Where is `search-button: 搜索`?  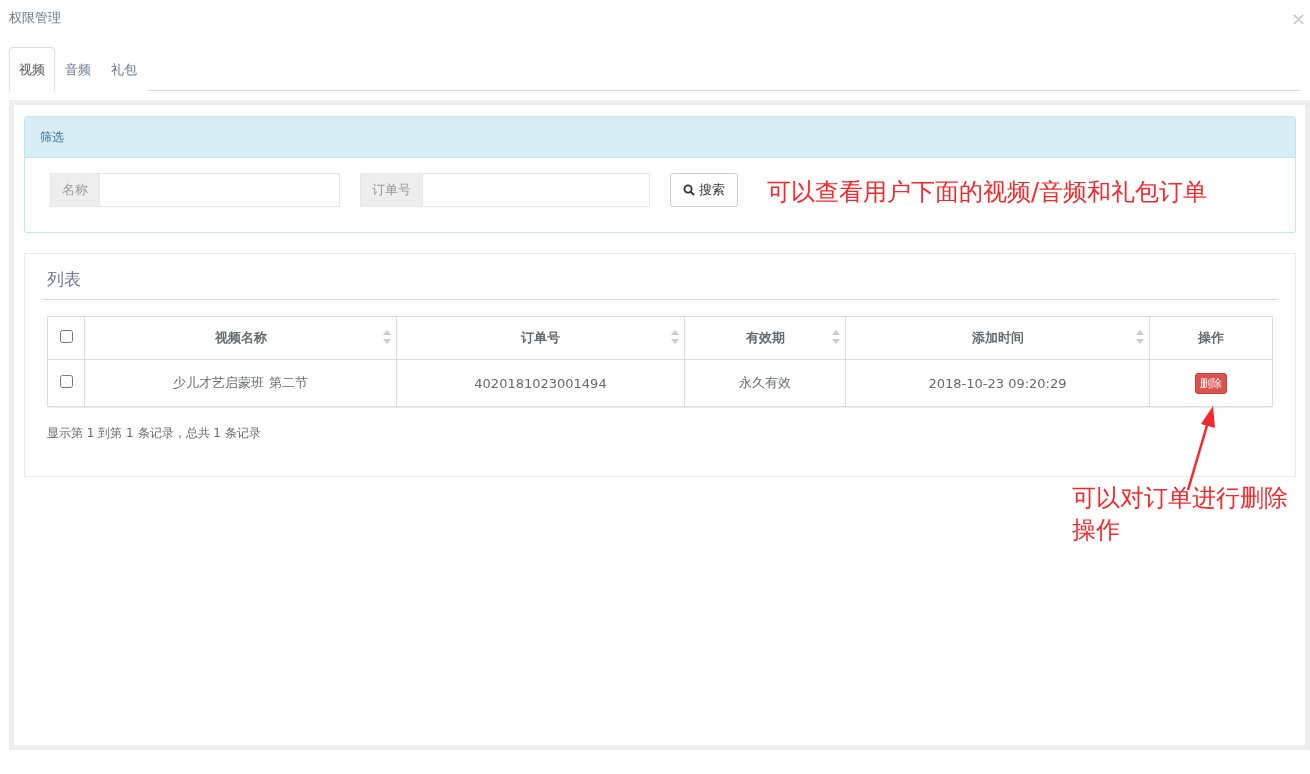
search-button: 搜索 is located at coordinates (704, 190).